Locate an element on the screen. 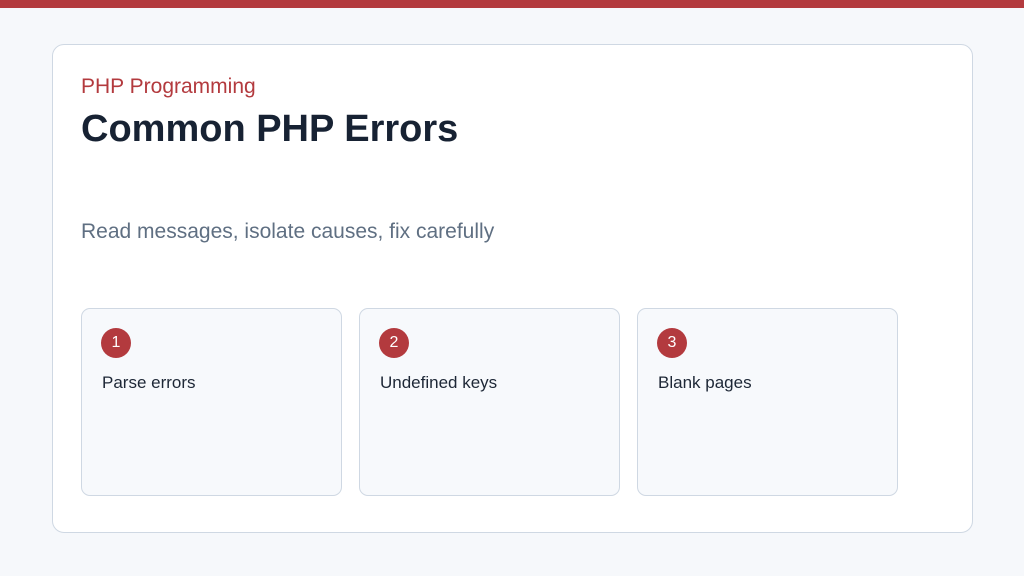 The image size is (1024, 576). list-item: 2 Undefined keys is located at coordinates (489, 402).